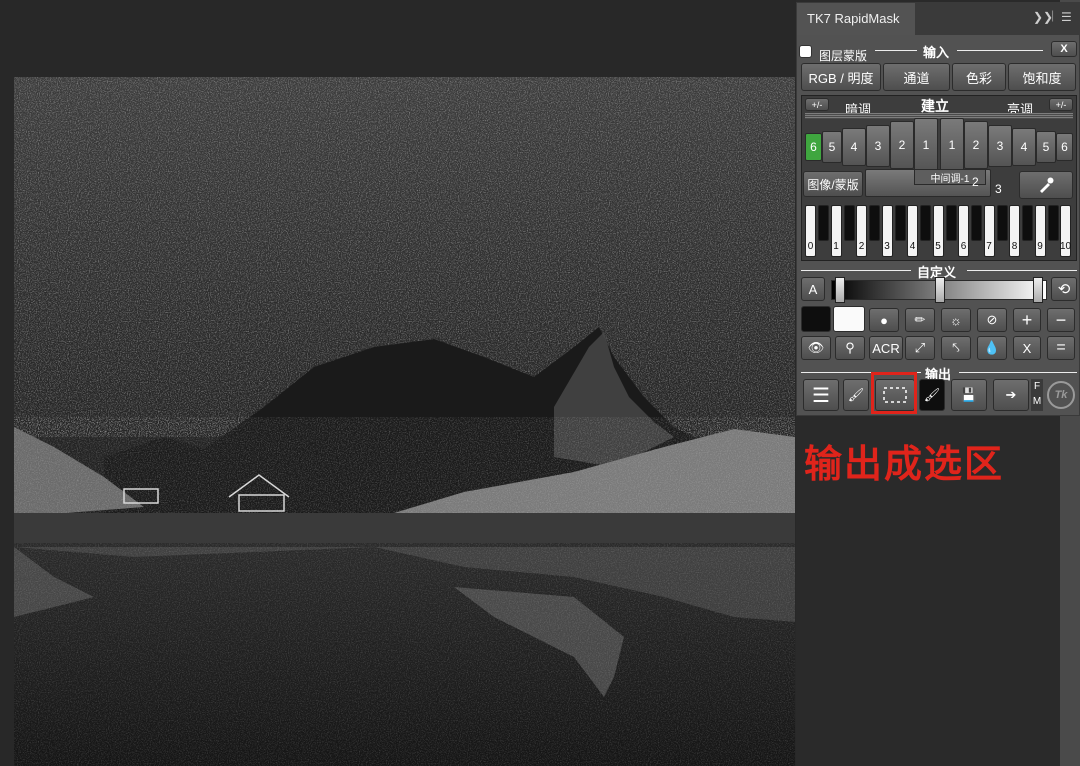  Describe the element at coordinates (902, 145) in the screenshot. I see `dark-zone-2-button: 2` at that location.